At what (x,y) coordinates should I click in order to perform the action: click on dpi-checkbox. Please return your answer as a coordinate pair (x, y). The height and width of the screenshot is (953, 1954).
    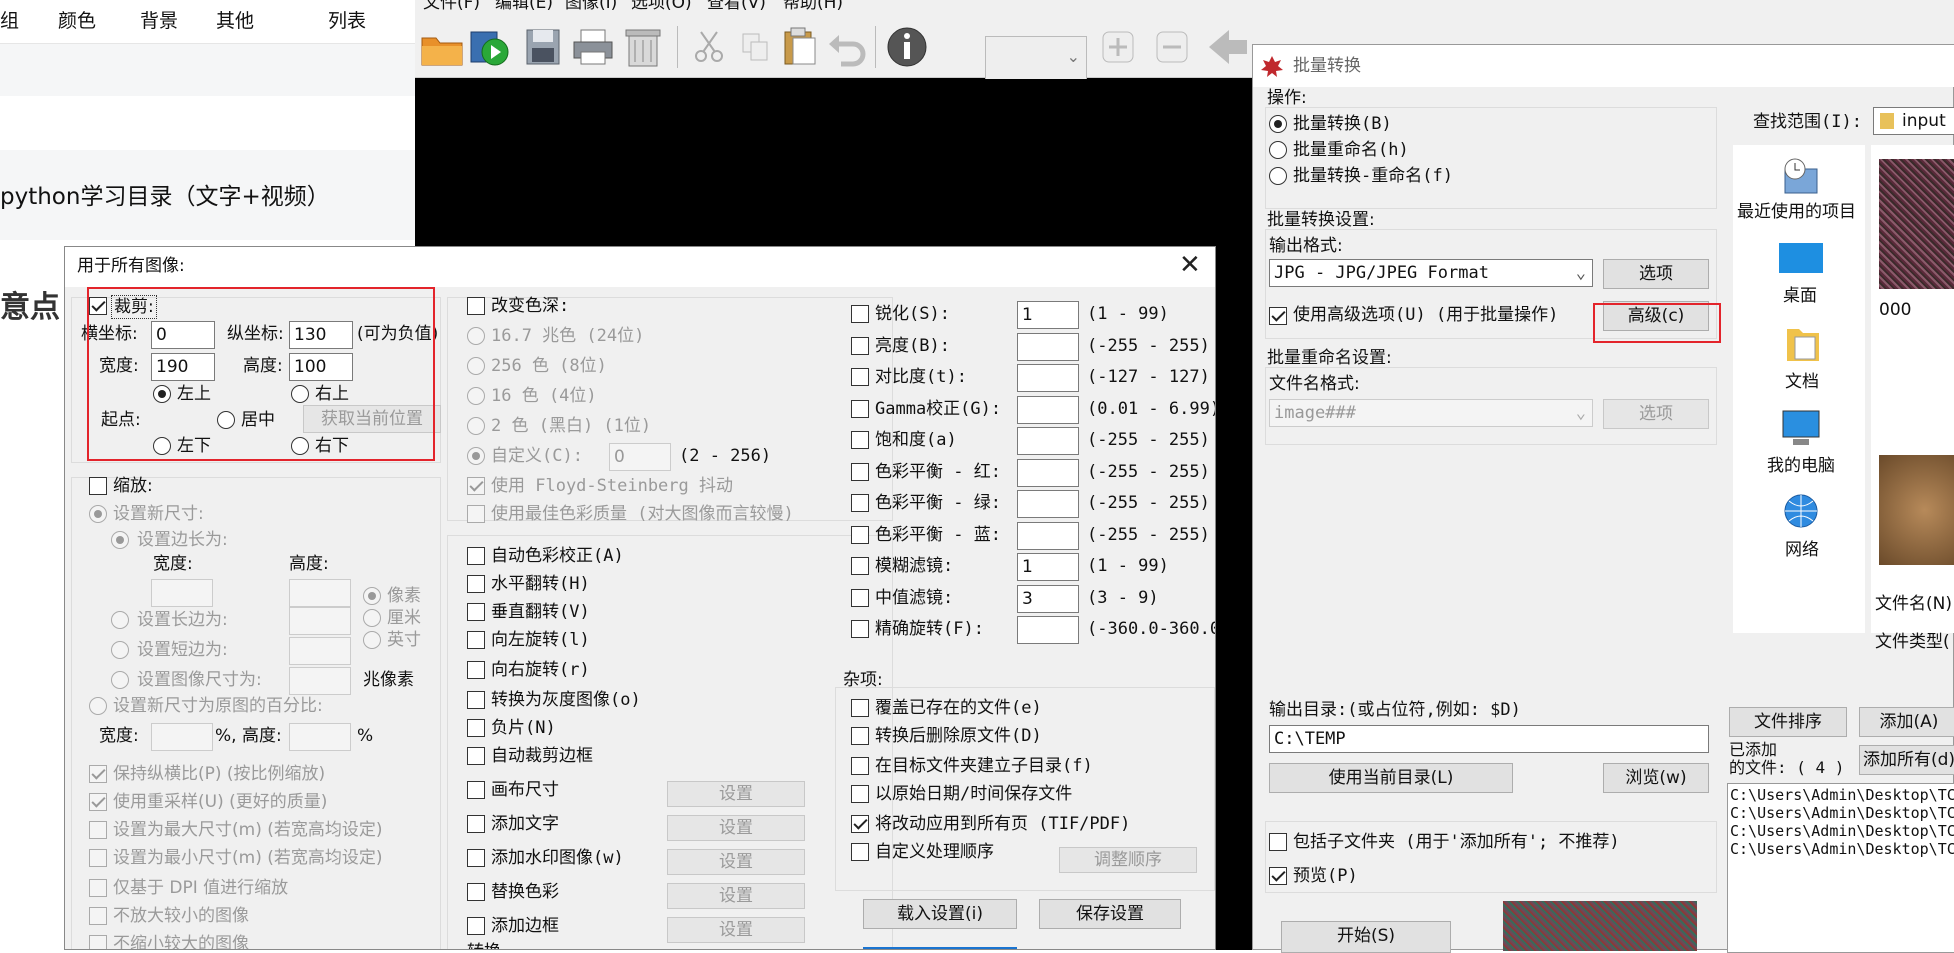
    Looking at the image, I should click on (98, 888).